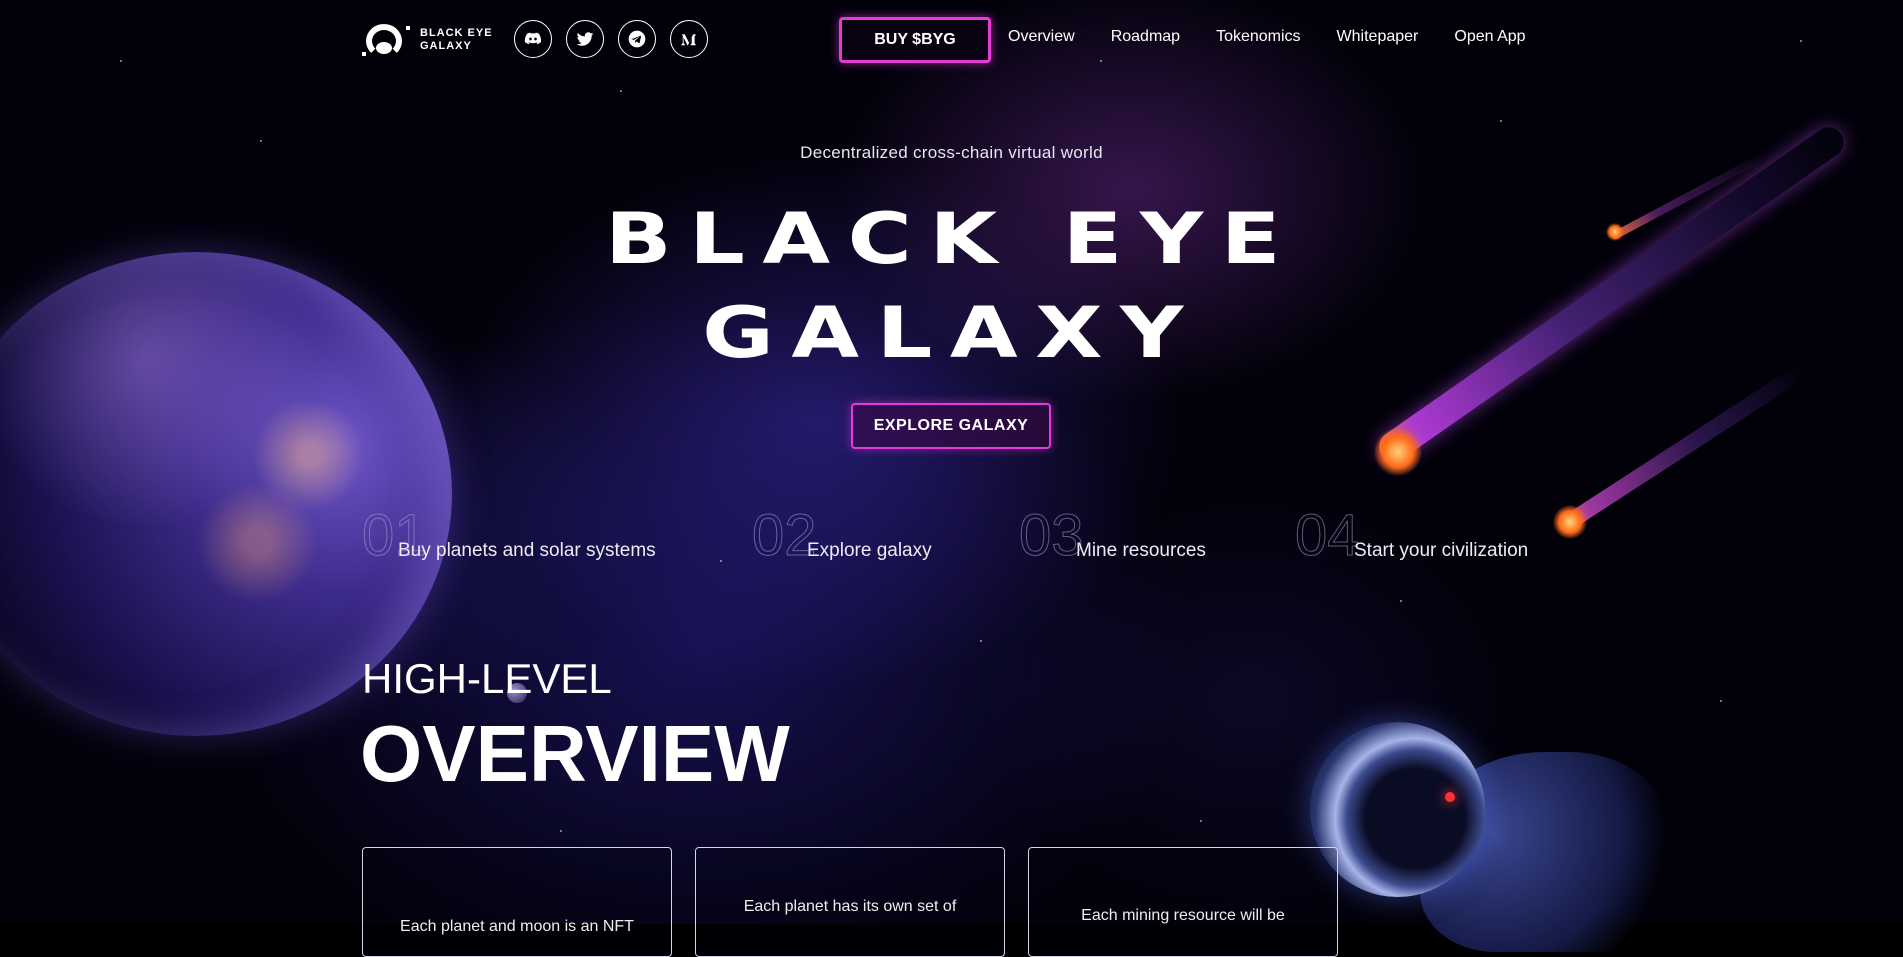 This screenshot has height=957, width=1903. What do you see at coordinates (850, 906) in the screenshot?
I see `card-text: Each planet has its own set of` at bounding box center [850, 906].